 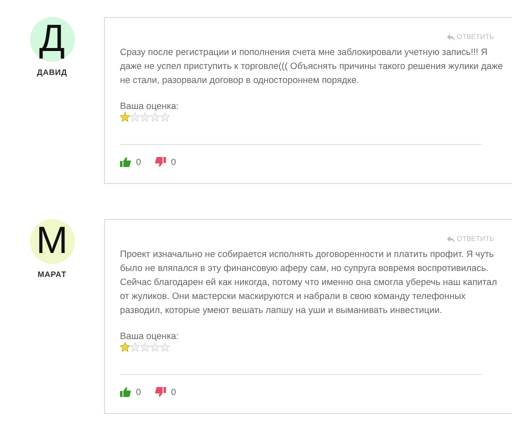 I want to click on avatar: Д, so click(x=52, y=39).